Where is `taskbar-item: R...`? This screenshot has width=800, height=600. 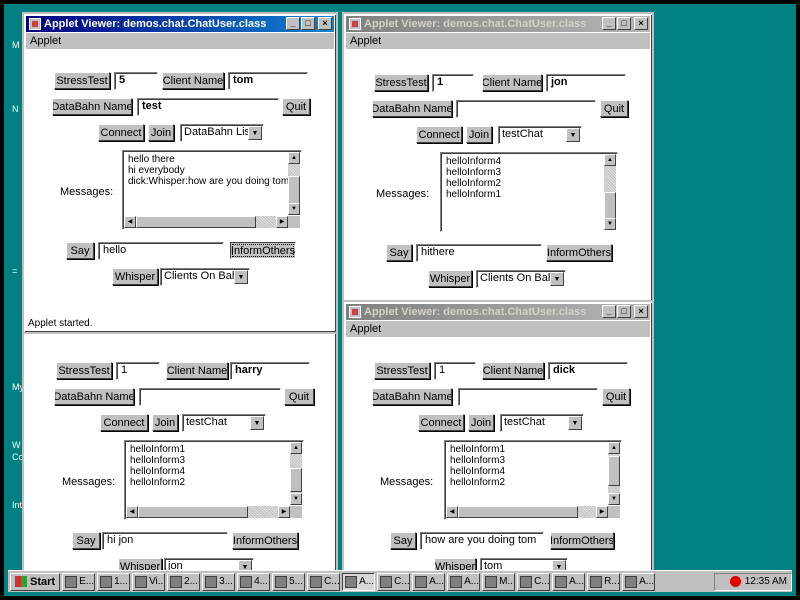 taskbar-item: R... is located at coordinates (604, 581).